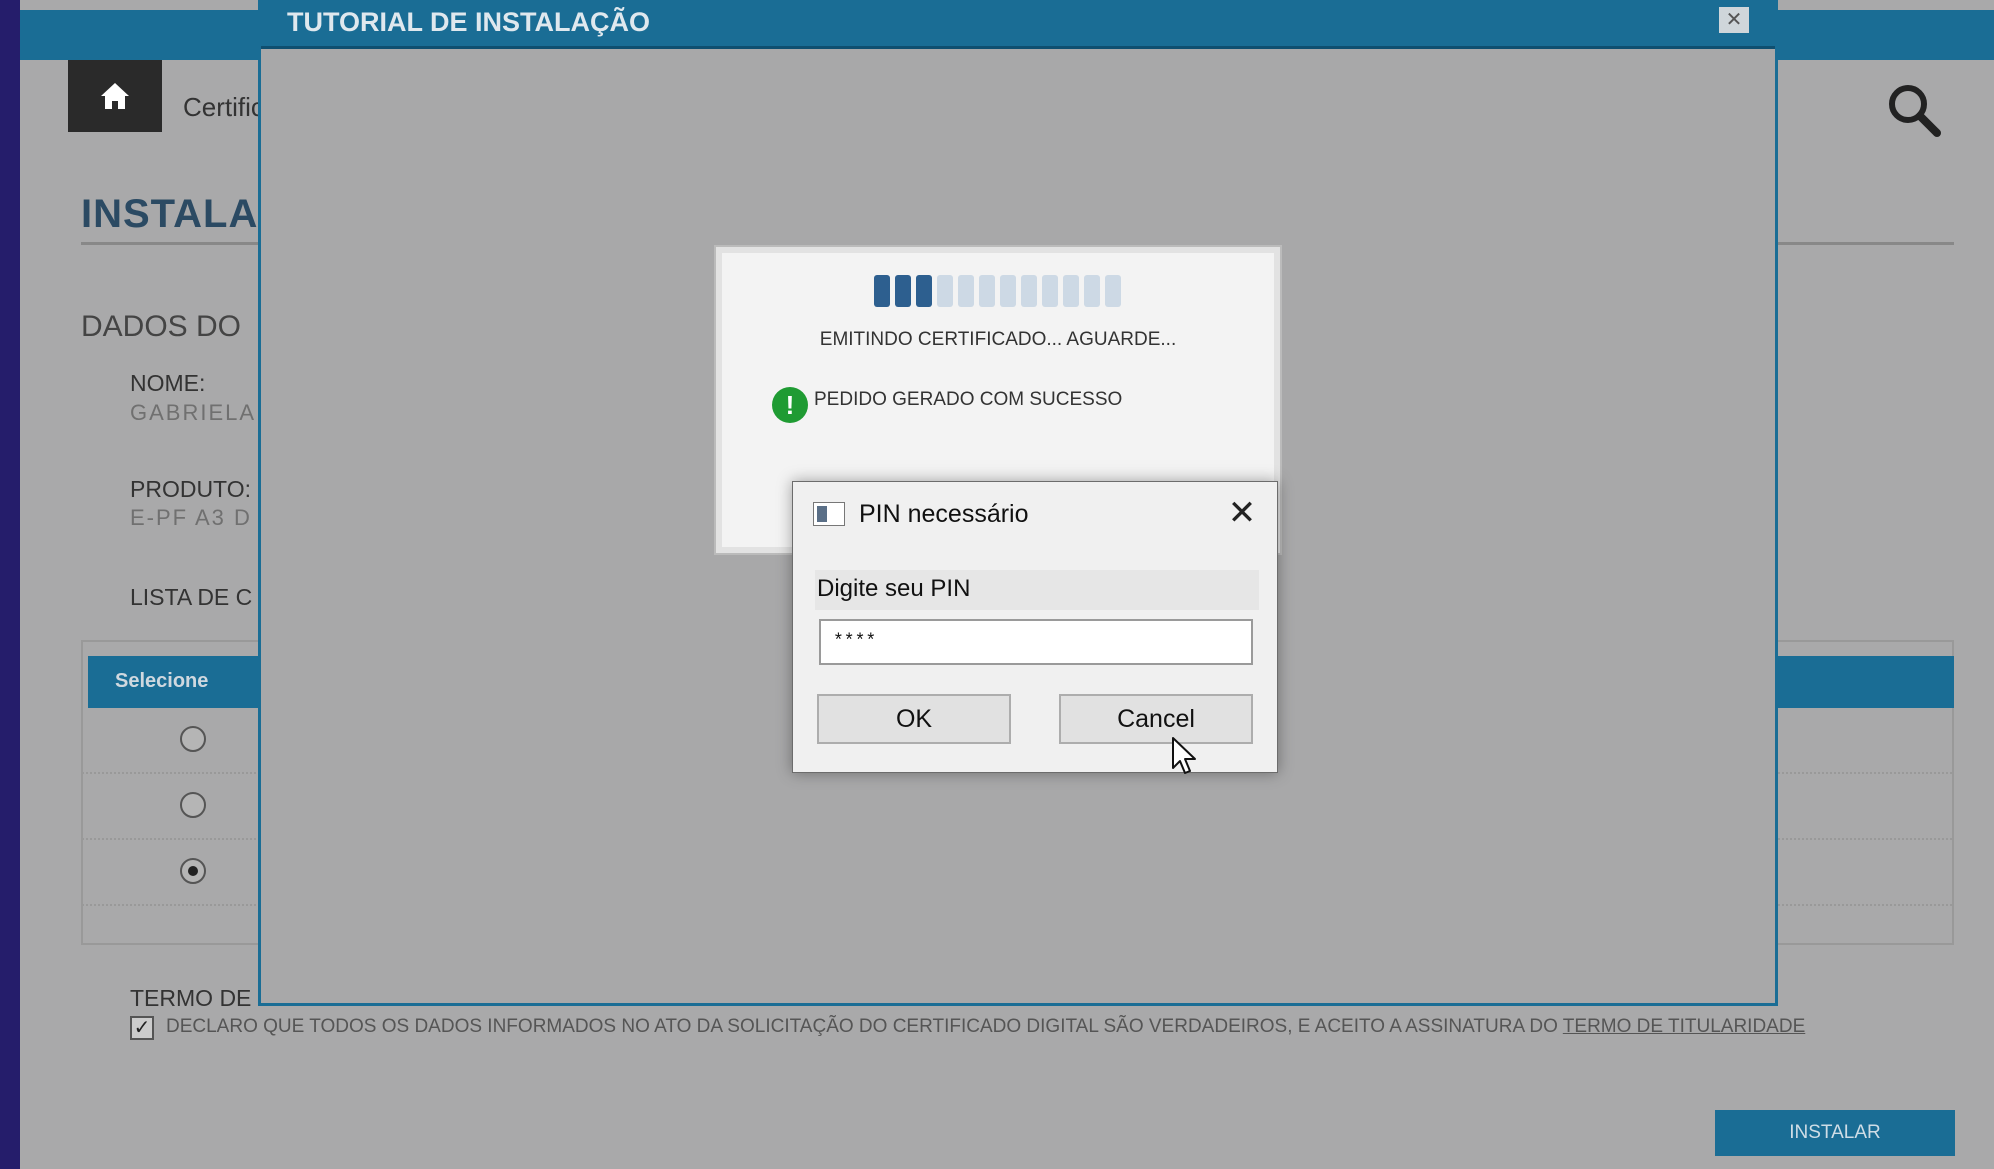 The image size is (1994, 1169). What do you see at coordinates (1242, 513) in the screenshot?
I see `pin-close-button: ✕` at bounding box center [1242, 513].